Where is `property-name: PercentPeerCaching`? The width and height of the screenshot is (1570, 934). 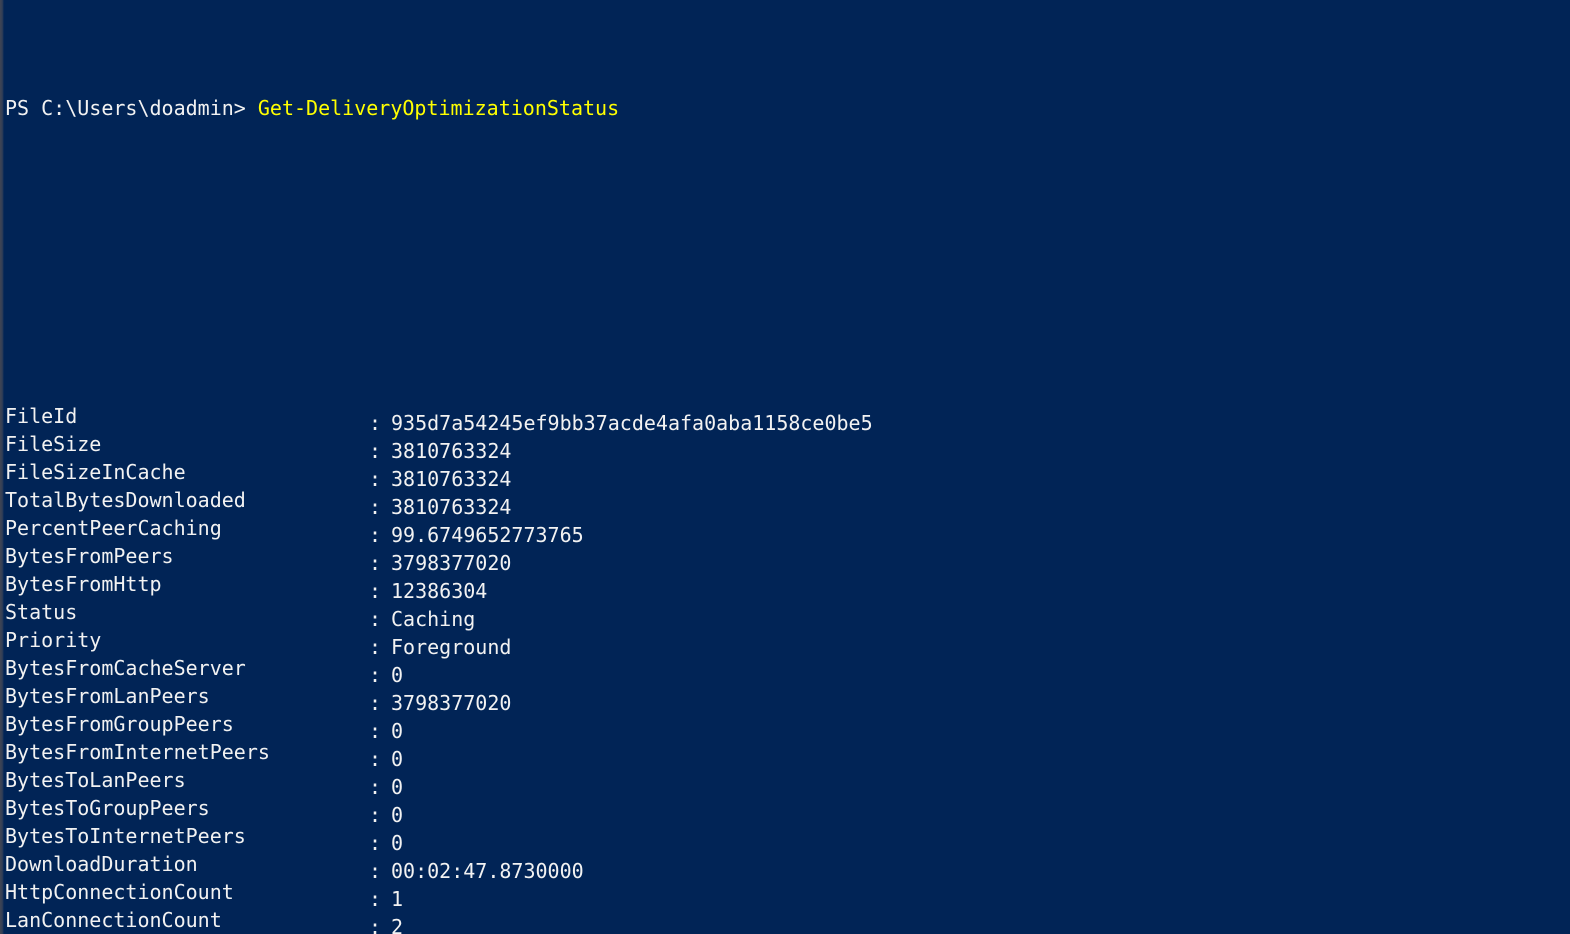 property-name: PercentPeerCaching is located at coordinates (113, 528).